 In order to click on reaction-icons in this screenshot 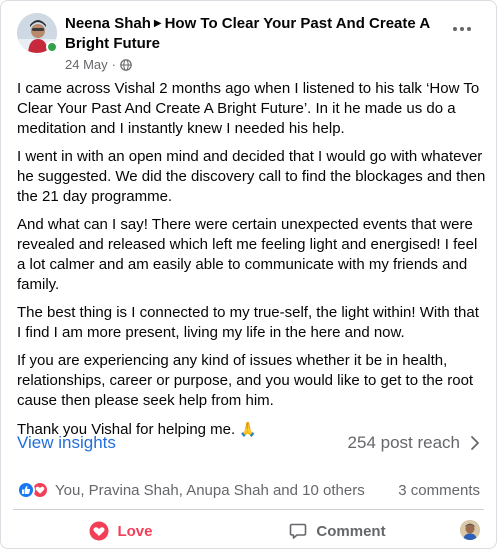, I will do `click(33, 490)`.